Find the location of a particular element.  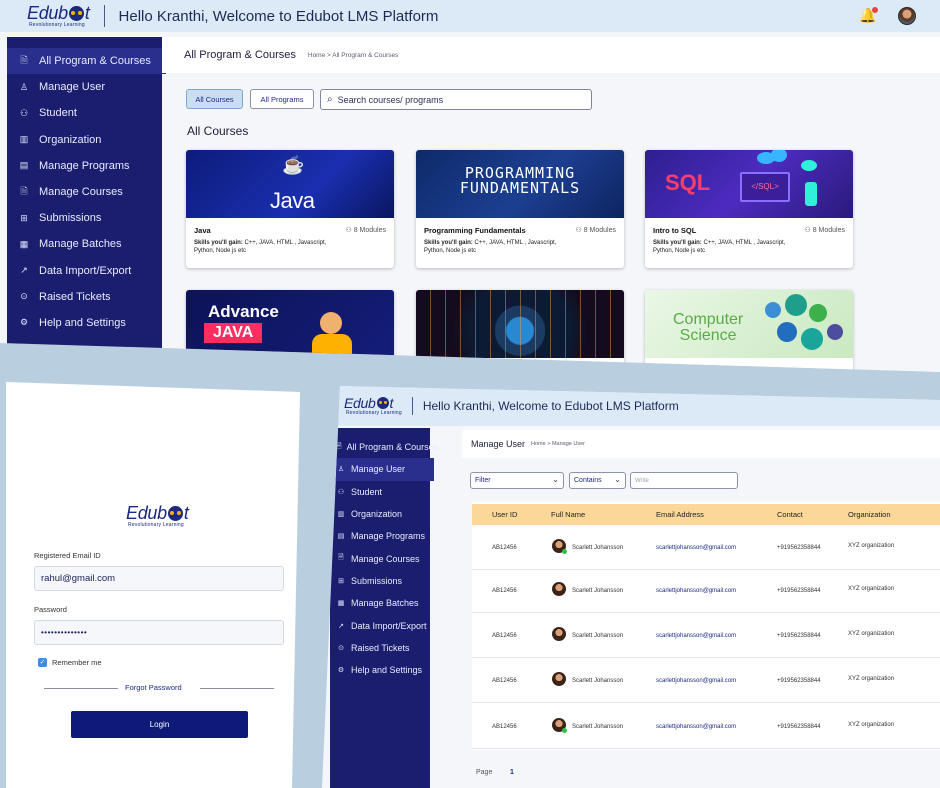

computer-science-thumbnail: Computer Science is located at coordinates (749, 324).